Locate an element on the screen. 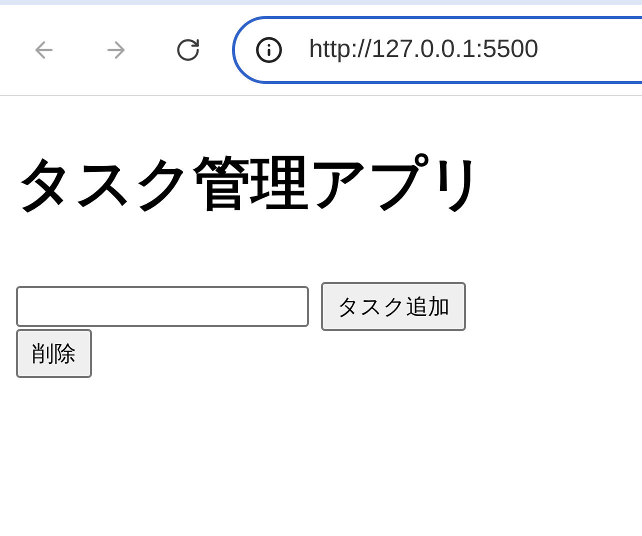  delete-button: 削除 is located at coordinates (54, 353).